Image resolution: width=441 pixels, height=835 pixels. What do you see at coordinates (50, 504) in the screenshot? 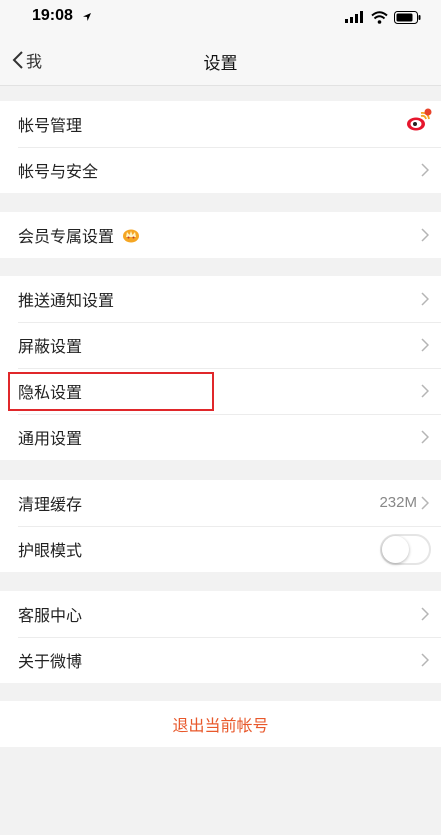
I see `clear-cache-label: 清理缓存` at bounding box center [50, 504].